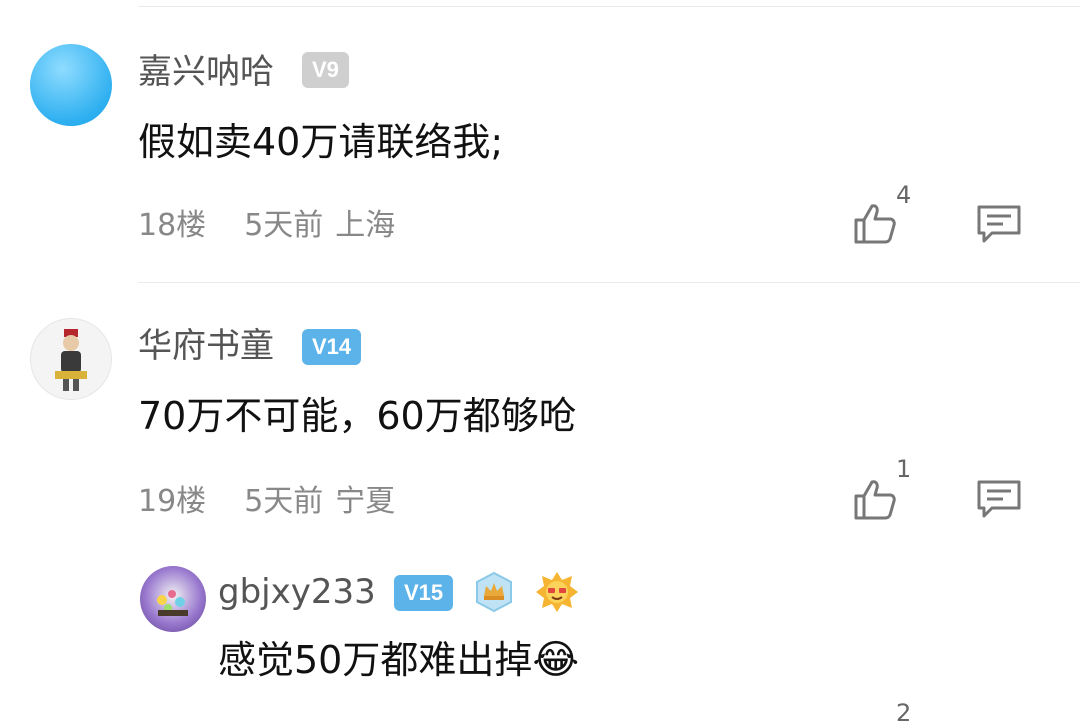 The height and width of the screenshot is (727, 1080). What do you see at coordinates (206, 346) in the screenshot?
I see `comment-username: 华府书童` at bounding box center [206, 346].